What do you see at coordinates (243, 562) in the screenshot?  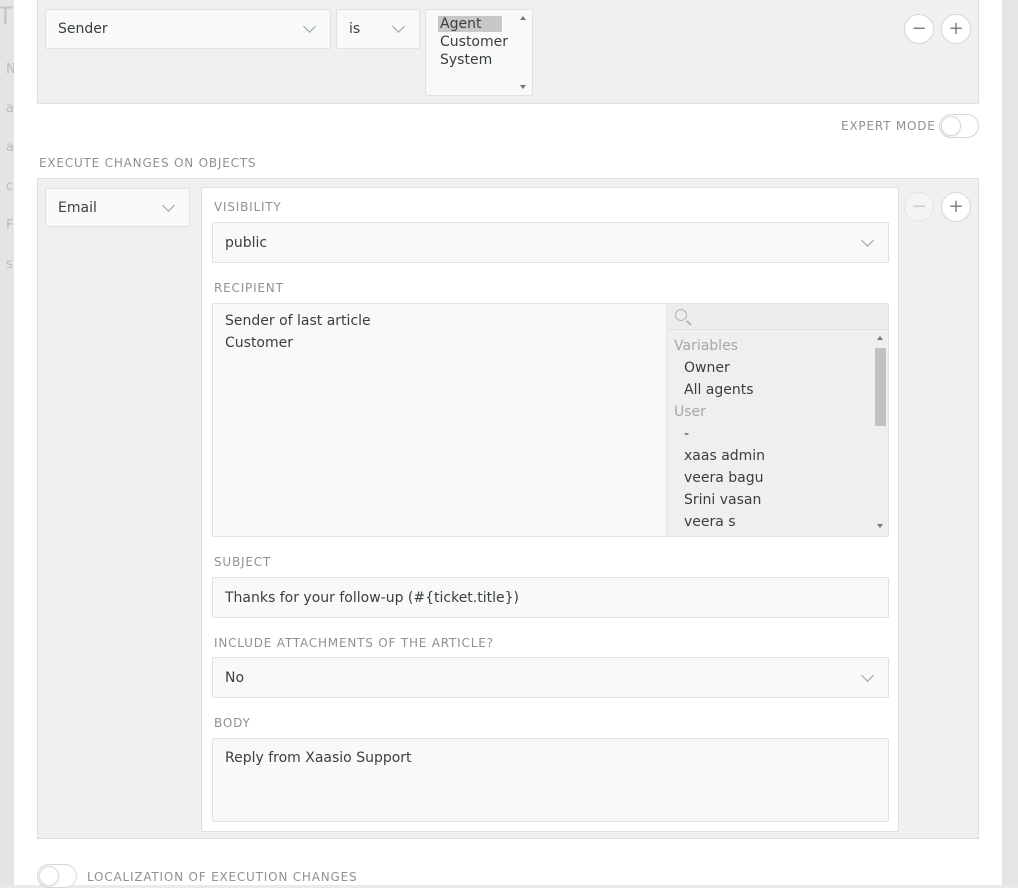 I see `subject-label: SUBJECT` at bounding box center [243, 562].